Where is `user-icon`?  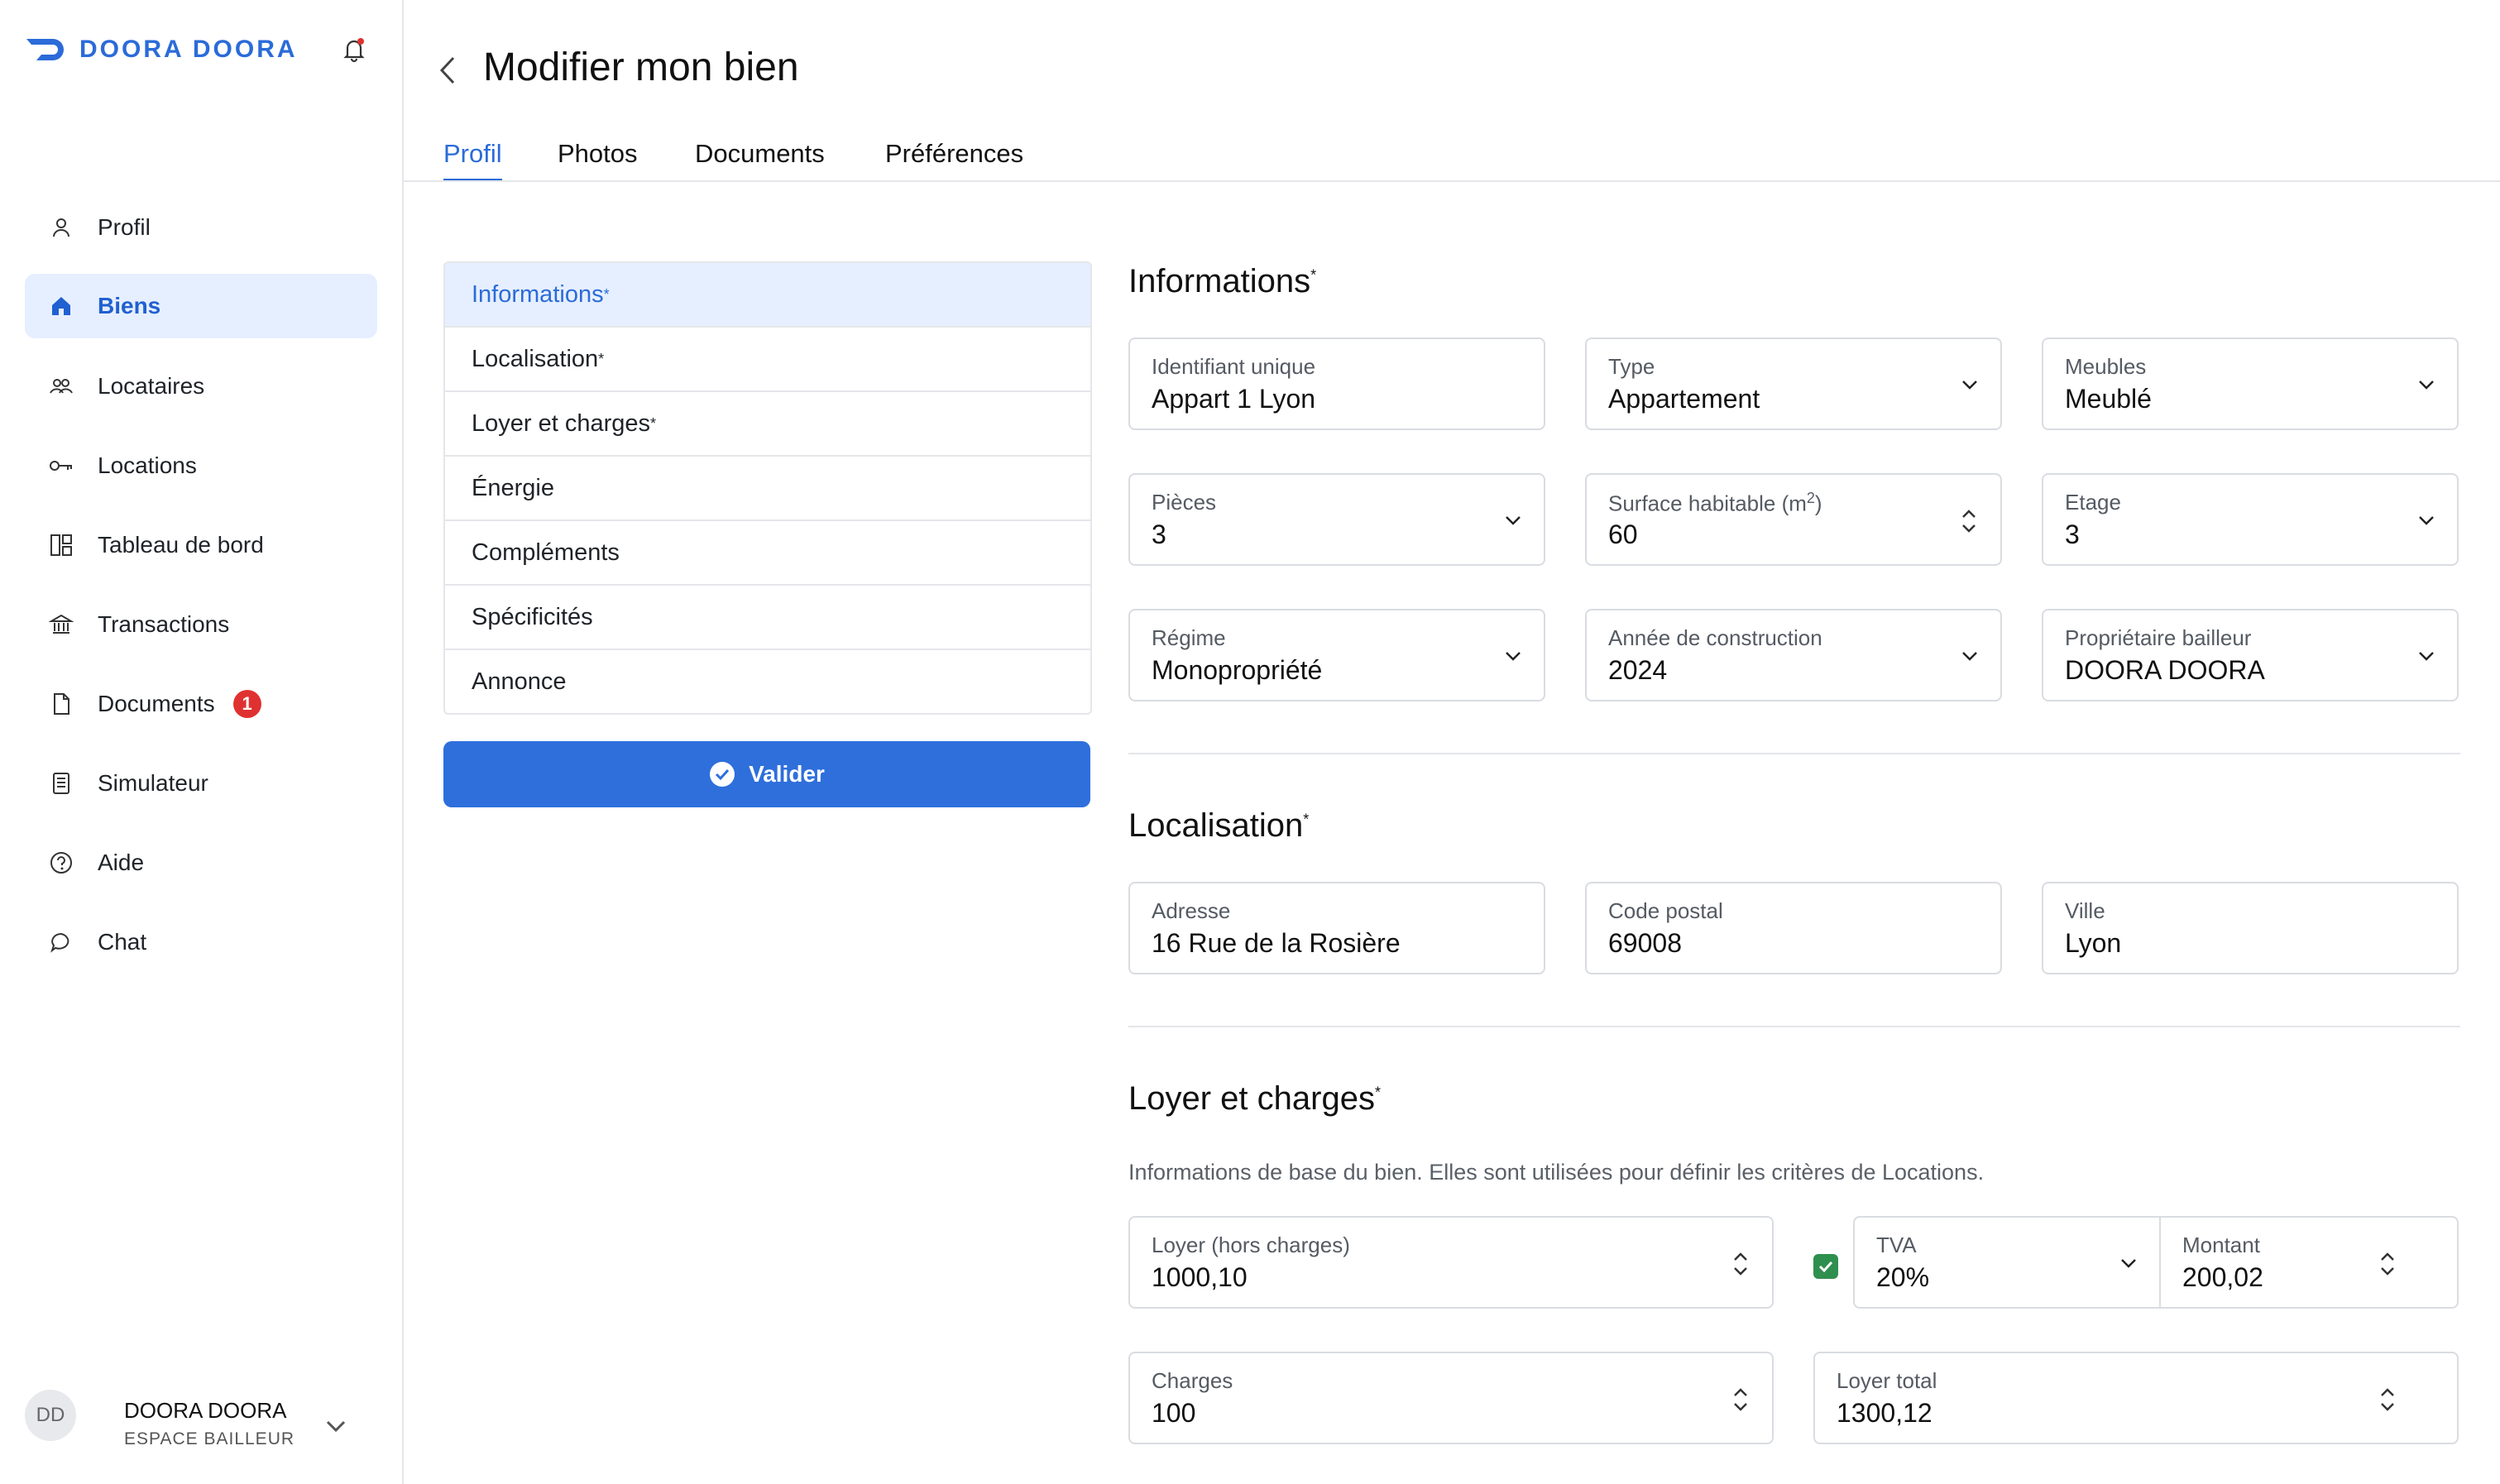
user-icon is located at coordinates (61, 227).